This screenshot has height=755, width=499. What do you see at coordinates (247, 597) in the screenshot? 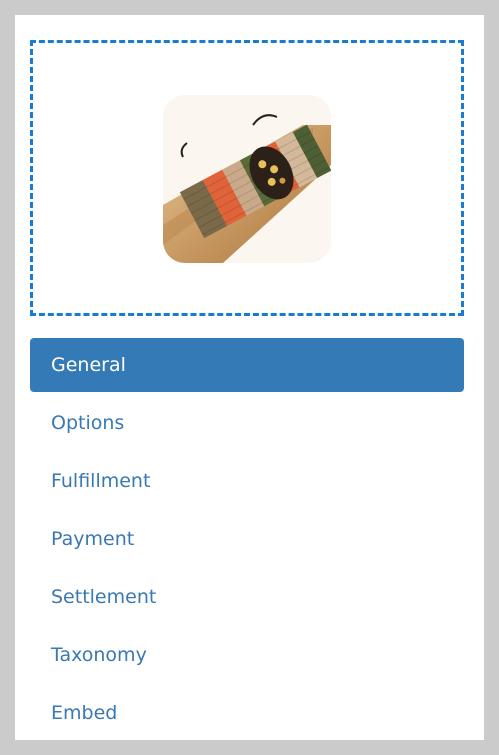
I see `nav-item-settlement: Settlement` at bounding box center [247, 597].